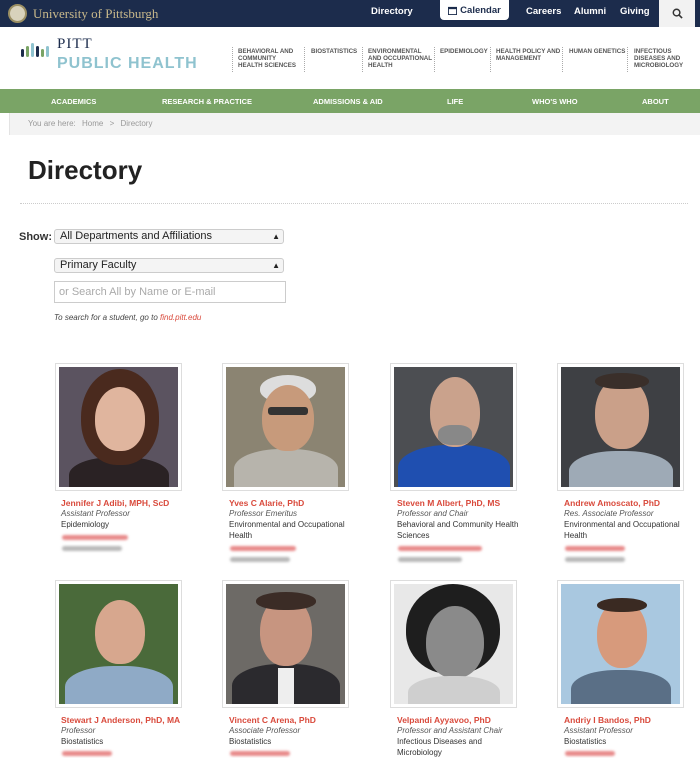 The height and width of the screenshot is (758, 700). I want to click on person-name: Andrew Amoscato, PhD, so click(612, 503).